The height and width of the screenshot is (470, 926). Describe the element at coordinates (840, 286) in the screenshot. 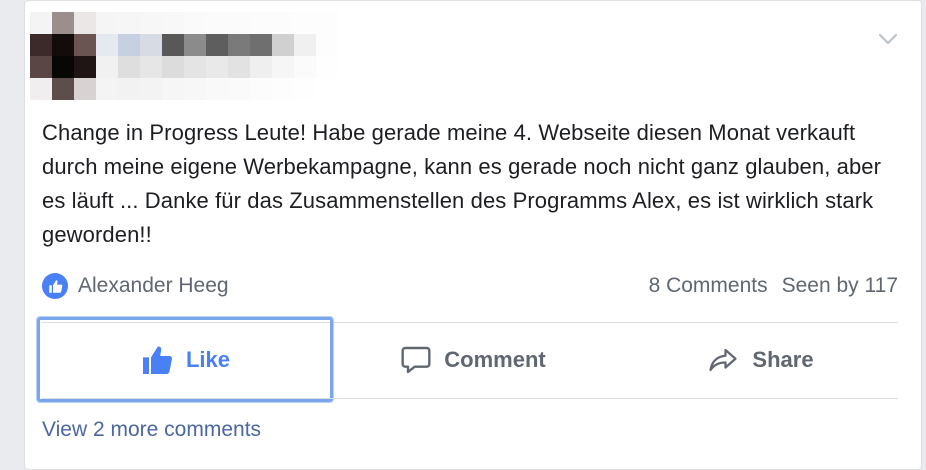

I see `seen-by-count: Seen by 117` at that location.